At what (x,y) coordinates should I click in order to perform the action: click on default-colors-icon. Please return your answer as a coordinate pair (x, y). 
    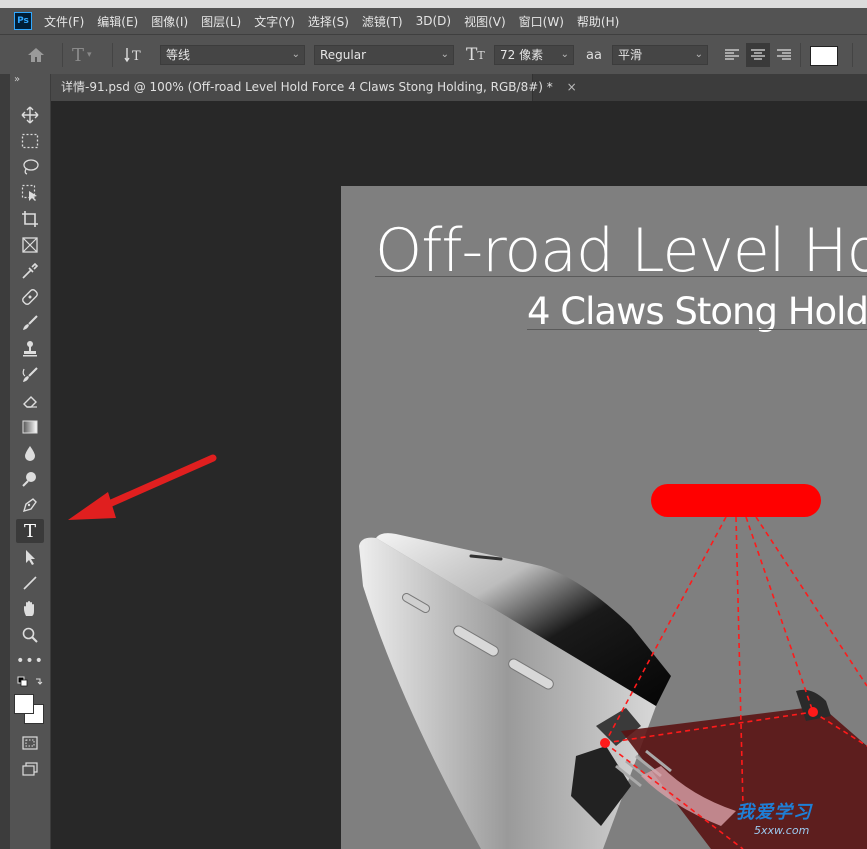
    Looking at the image, I should click on (30, 682).